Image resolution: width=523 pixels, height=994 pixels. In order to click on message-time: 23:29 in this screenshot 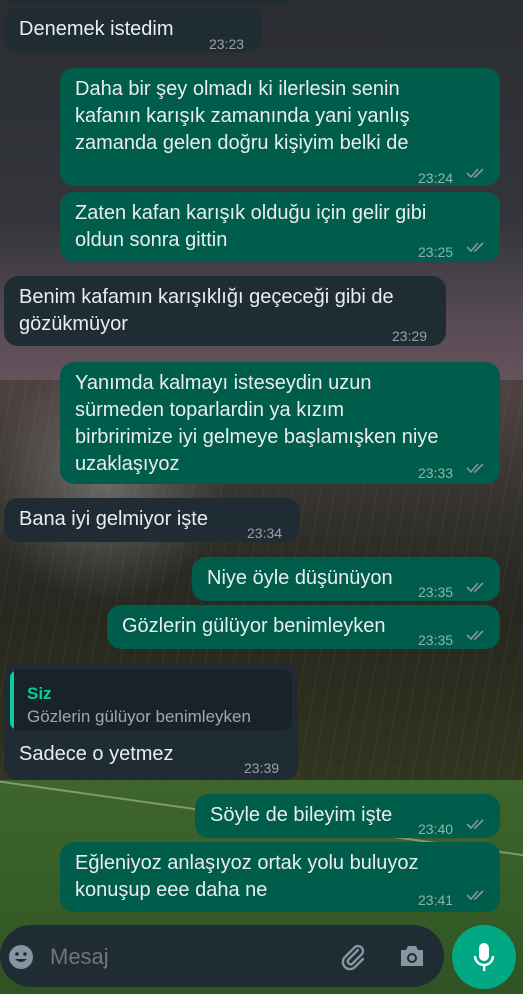, I will do `click(410, 336)`.